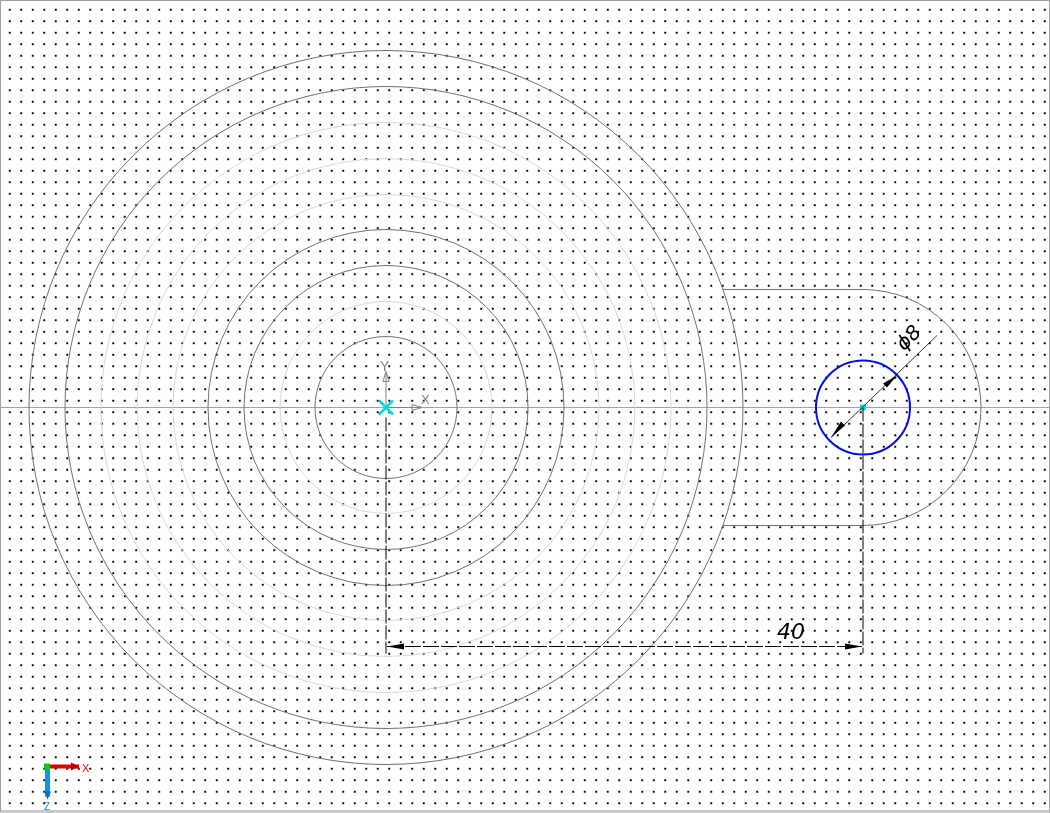  What do you see at coordinates (791, 631) in the screenshot?
I see `dimension-text: 40` at bounding box center [791, 631].